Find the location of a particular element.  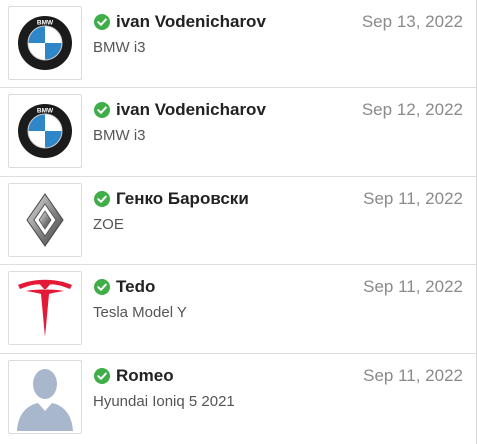

review-date: Sep 13, 2022 is located at coordinates (412, 21).